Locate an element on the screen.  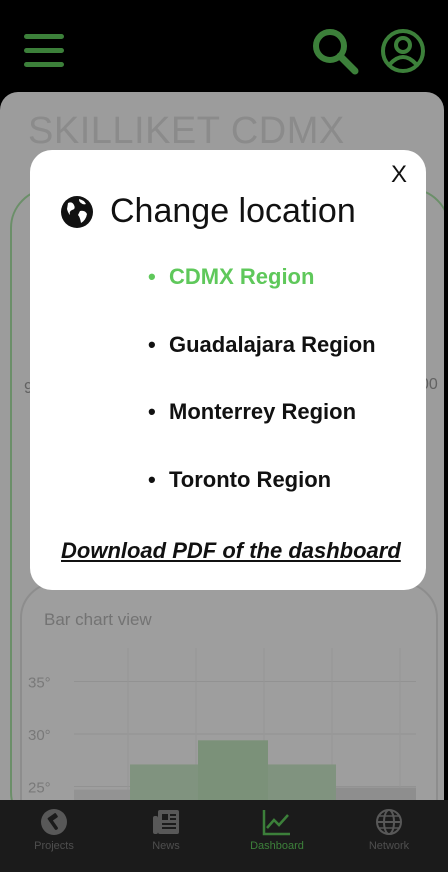
region-label: Guadalajara Region is located at coordinates (272, 344).